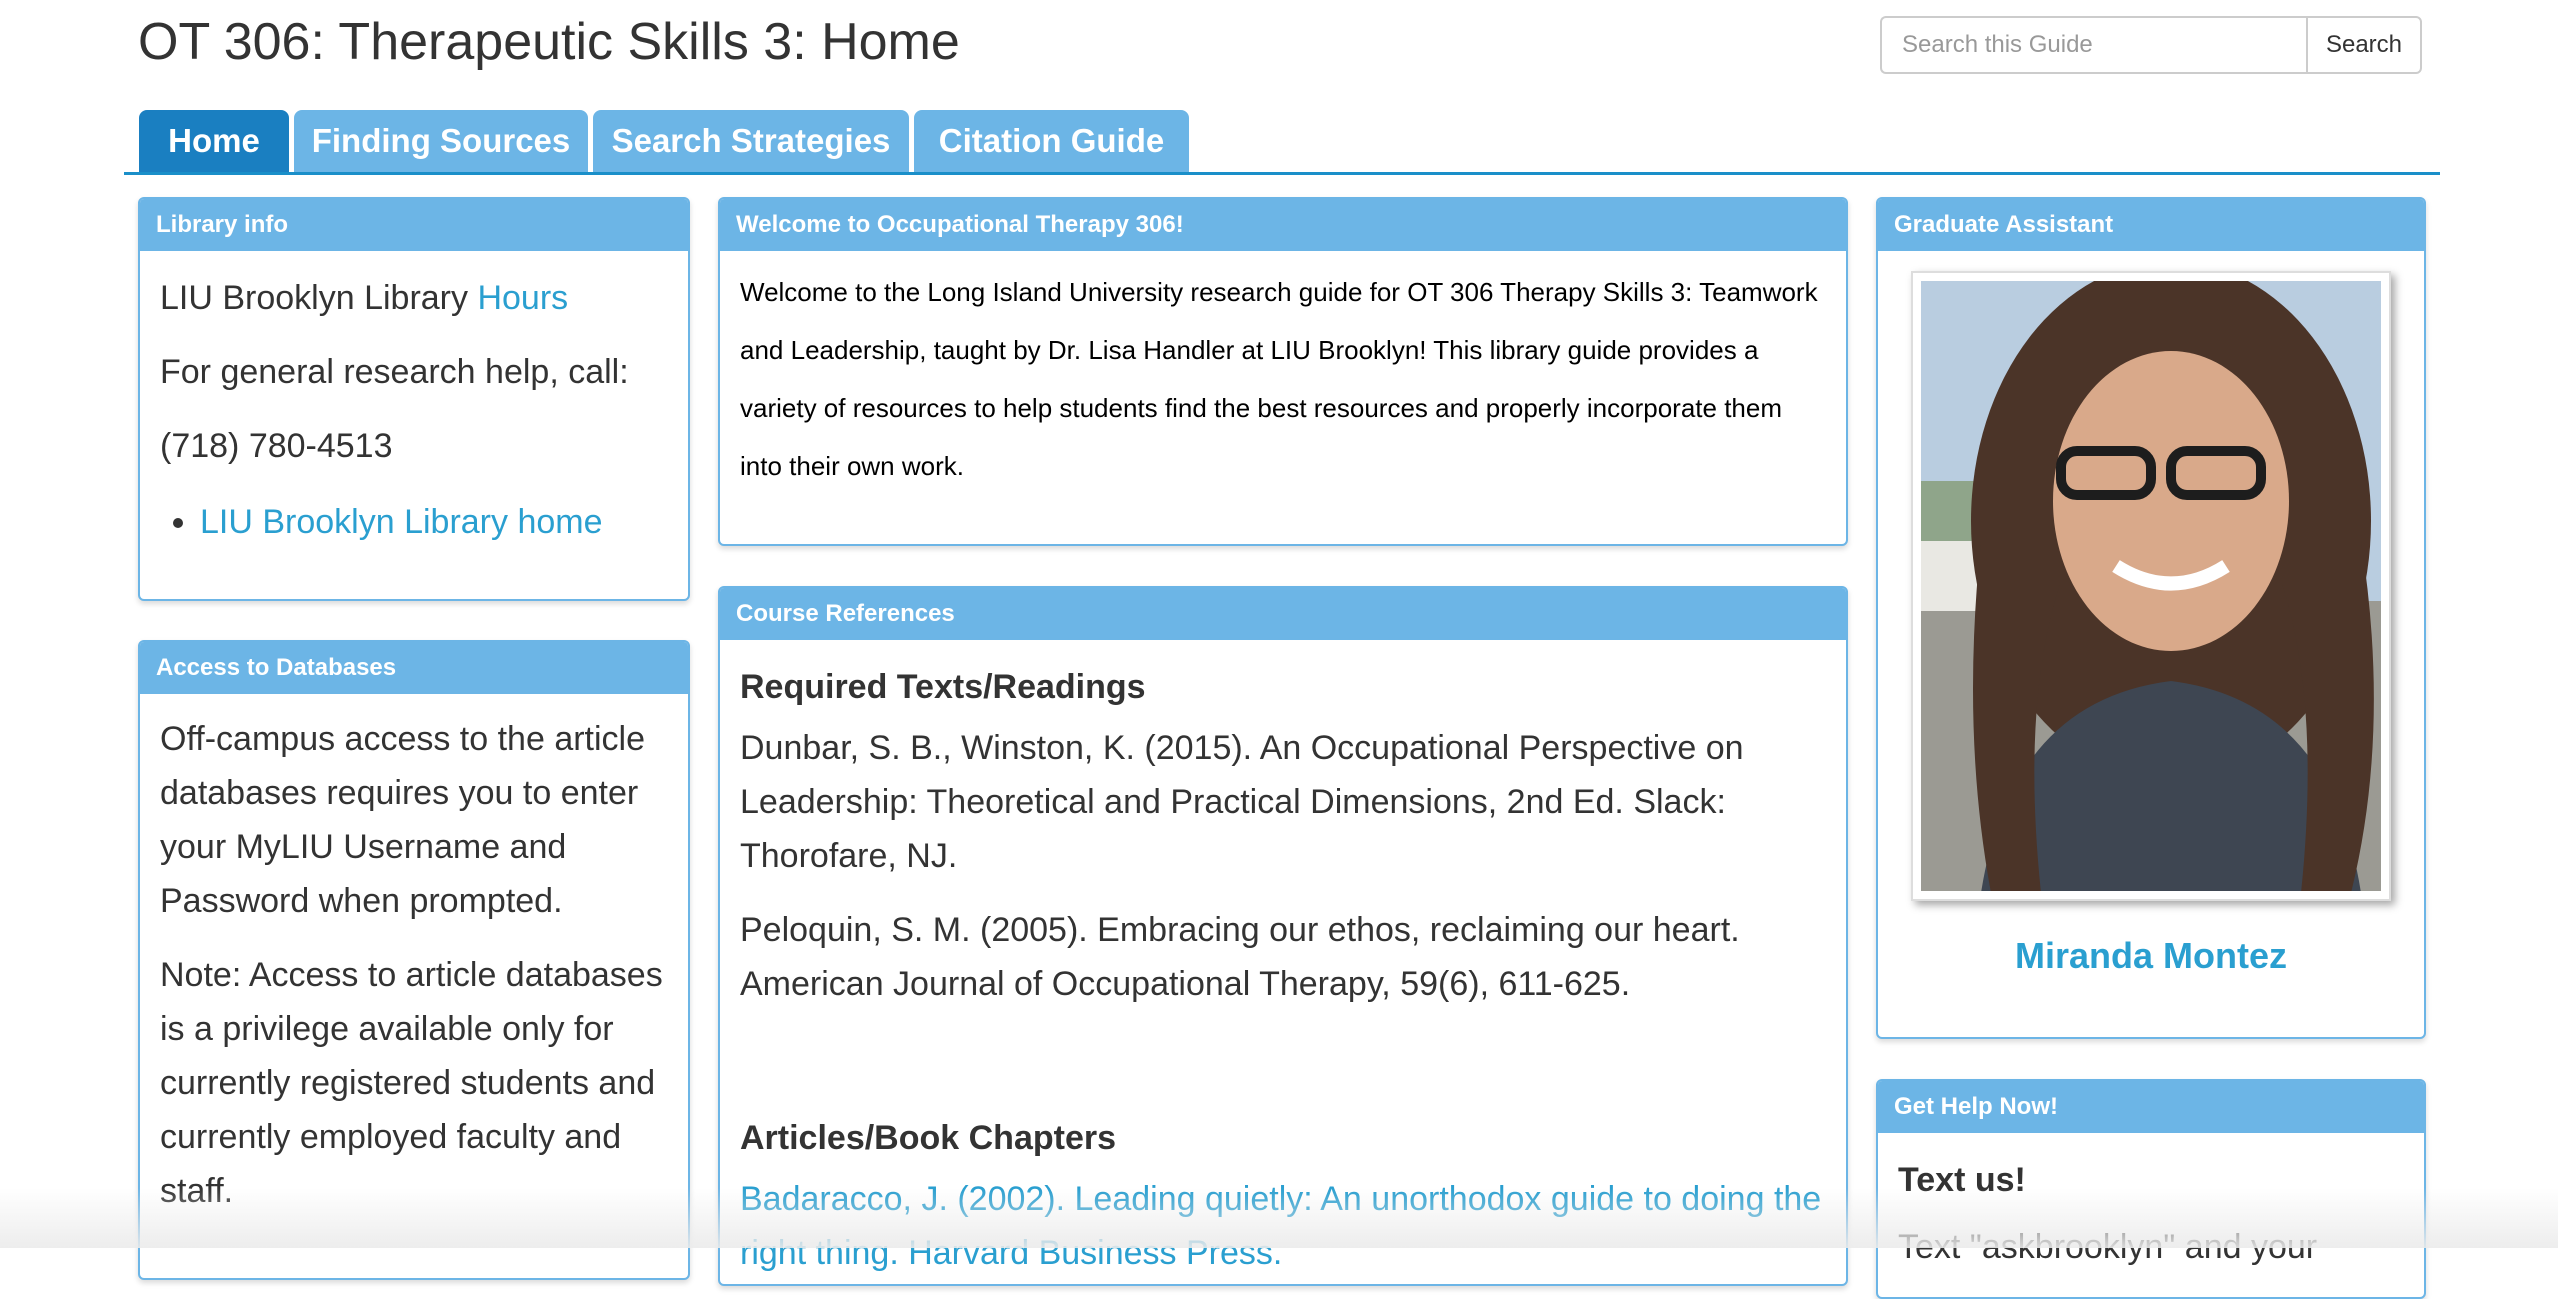 The image size is (2558, 1299). What do you see at coordinates (214, 141) in the screenshot?
I see `tab-home: Home` at bounding box center [214, 141].